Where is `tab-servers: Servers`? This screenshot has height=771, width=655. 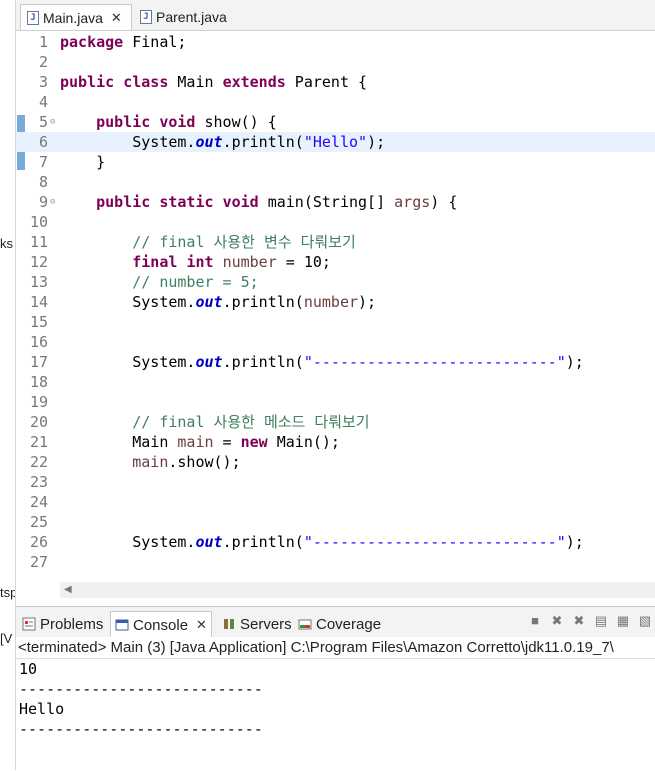
tab-servers: Servers is located at coordinates (257, 624).